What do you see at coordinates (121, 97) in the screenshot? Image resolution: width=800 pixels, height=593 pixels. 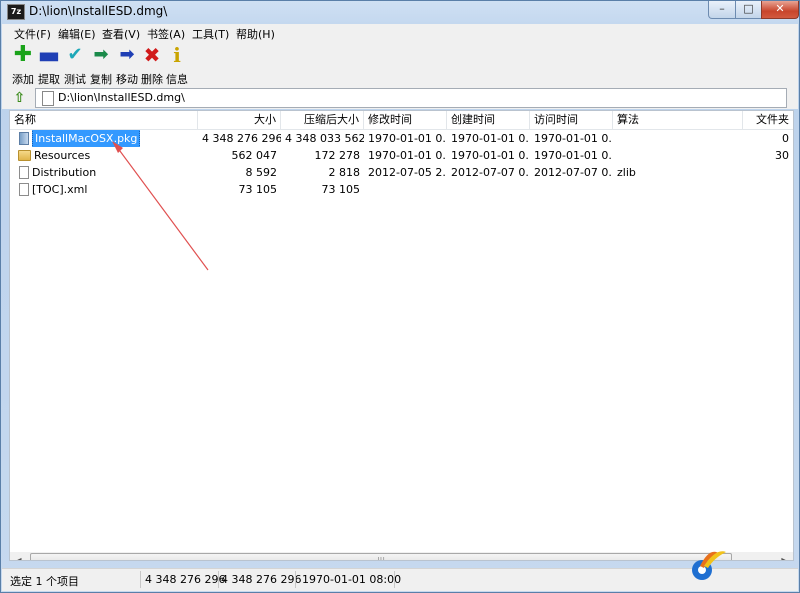 I see `address-path: D:\lion\InstallESD.dmg\` at bounding box center [121, 97].